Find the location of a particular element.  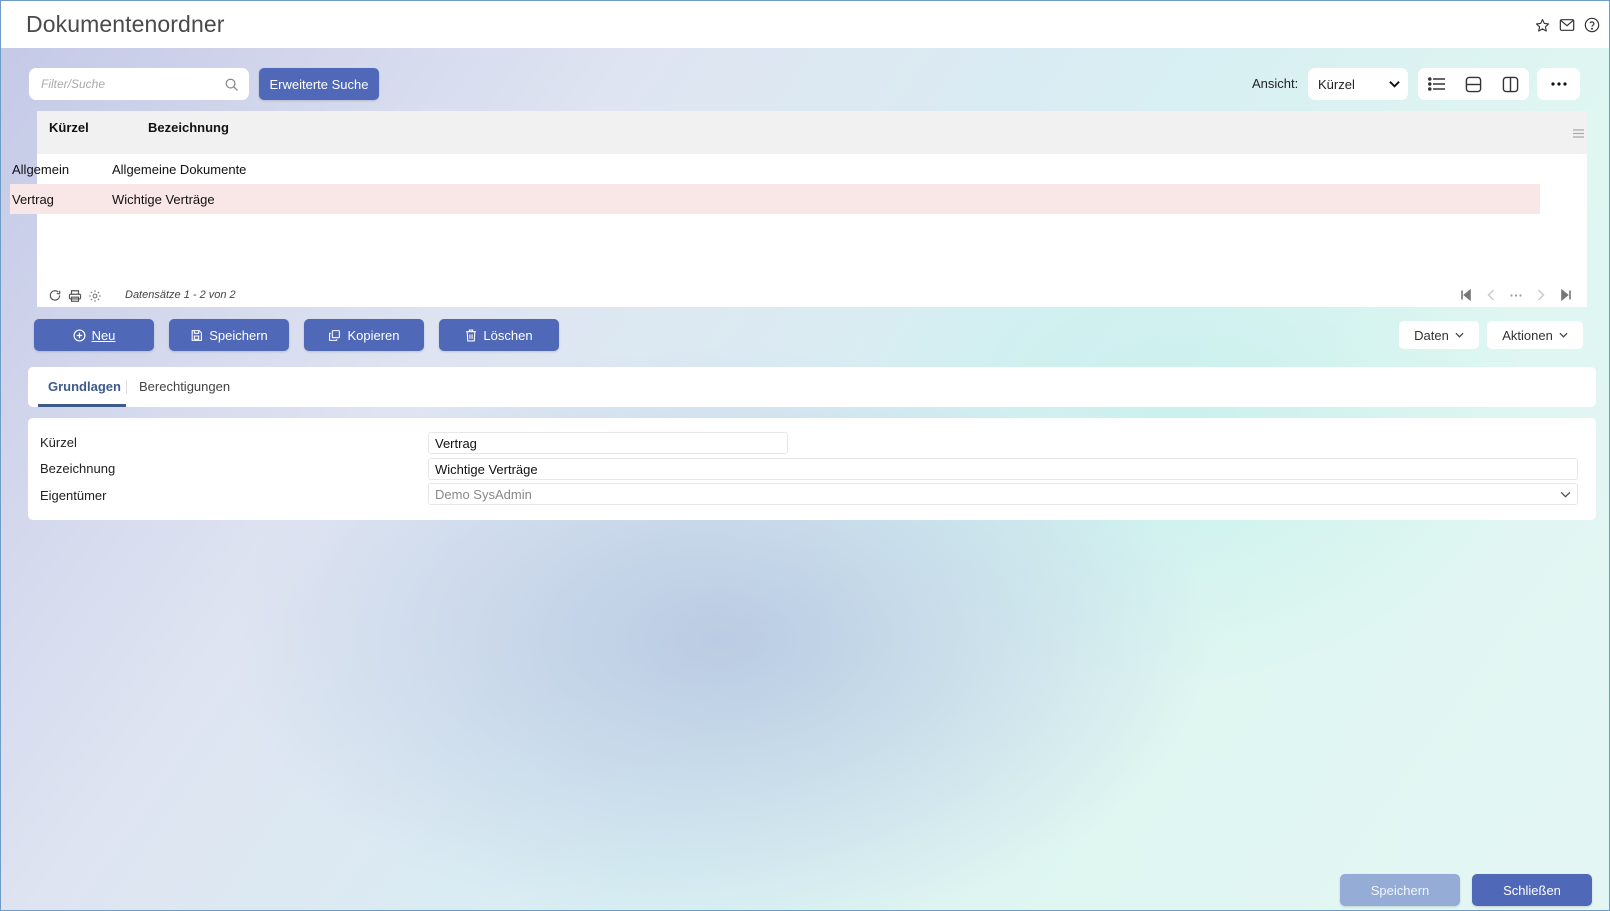

bezeichnung-field is located at coordinates (1003, 469).